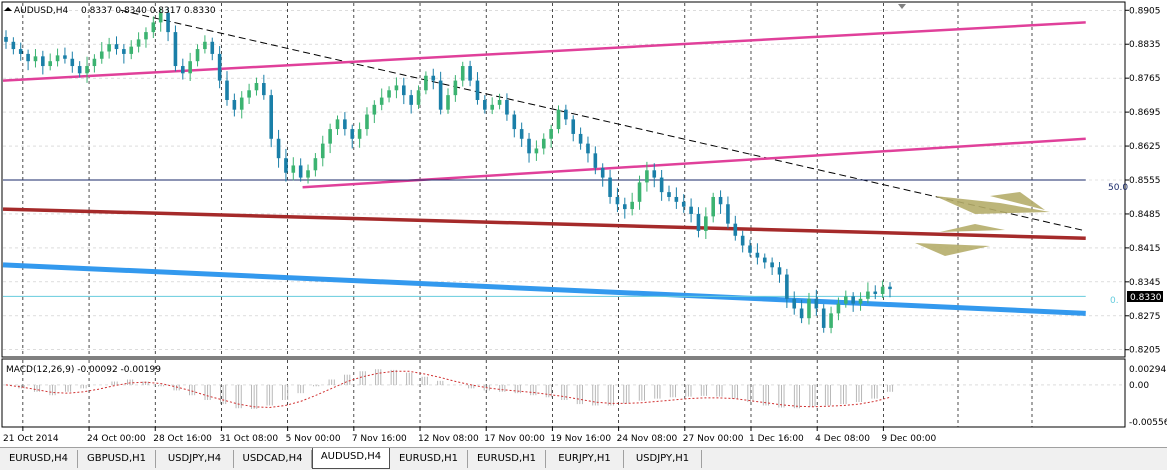  I want to click on chart-tab-eurjpy-h1: EURJPY,H1, so click(585, 459).